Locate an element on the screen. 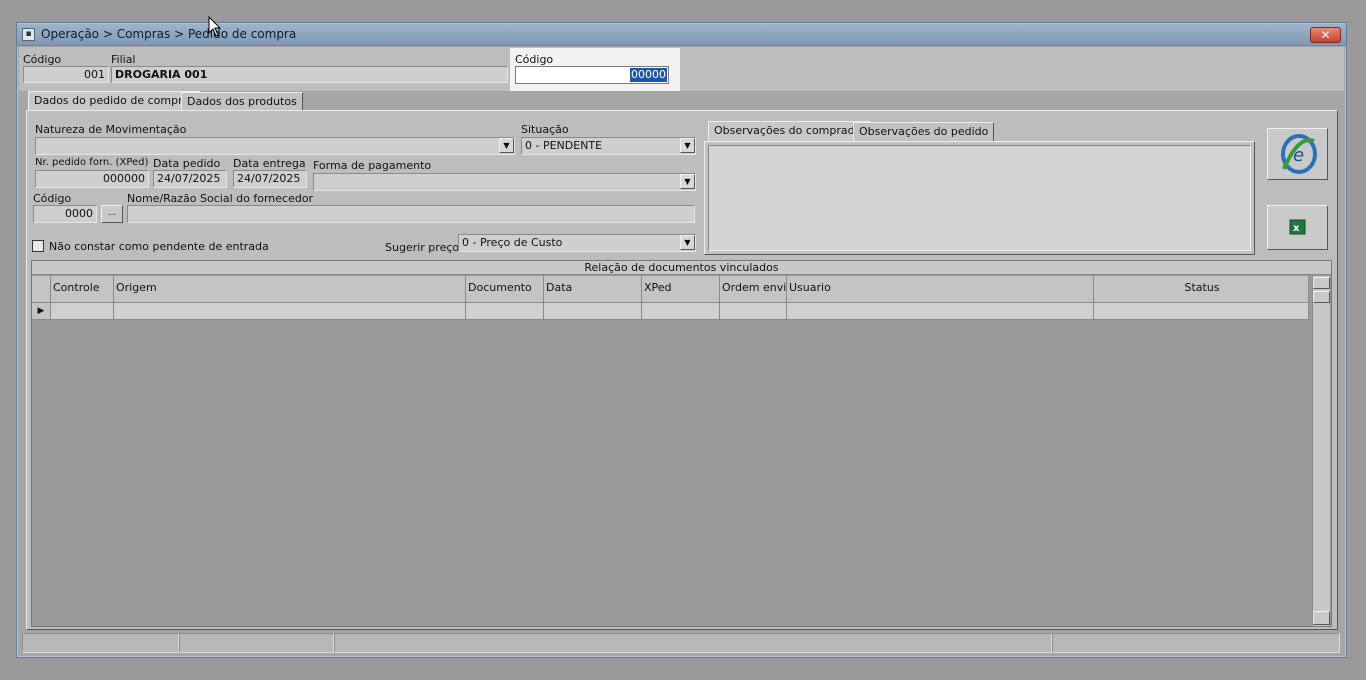 The width and height of the screenshot is (1366, 680). sugerir-preco-label: Sugerir preço : is located at coordinates (426, 247).